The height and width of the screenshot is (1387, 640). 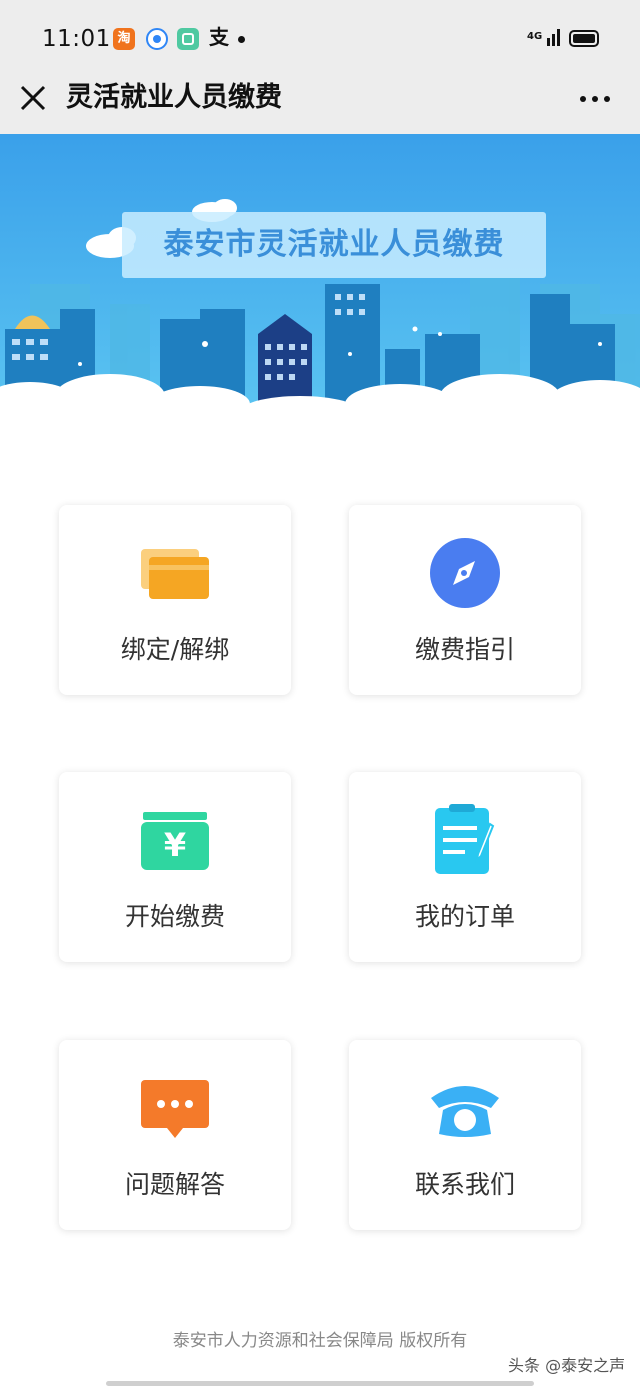 What do you see at coordinates (76, 39) in the screenshot?
I see `status-time: 11:01` at bounding box center [76, 39].